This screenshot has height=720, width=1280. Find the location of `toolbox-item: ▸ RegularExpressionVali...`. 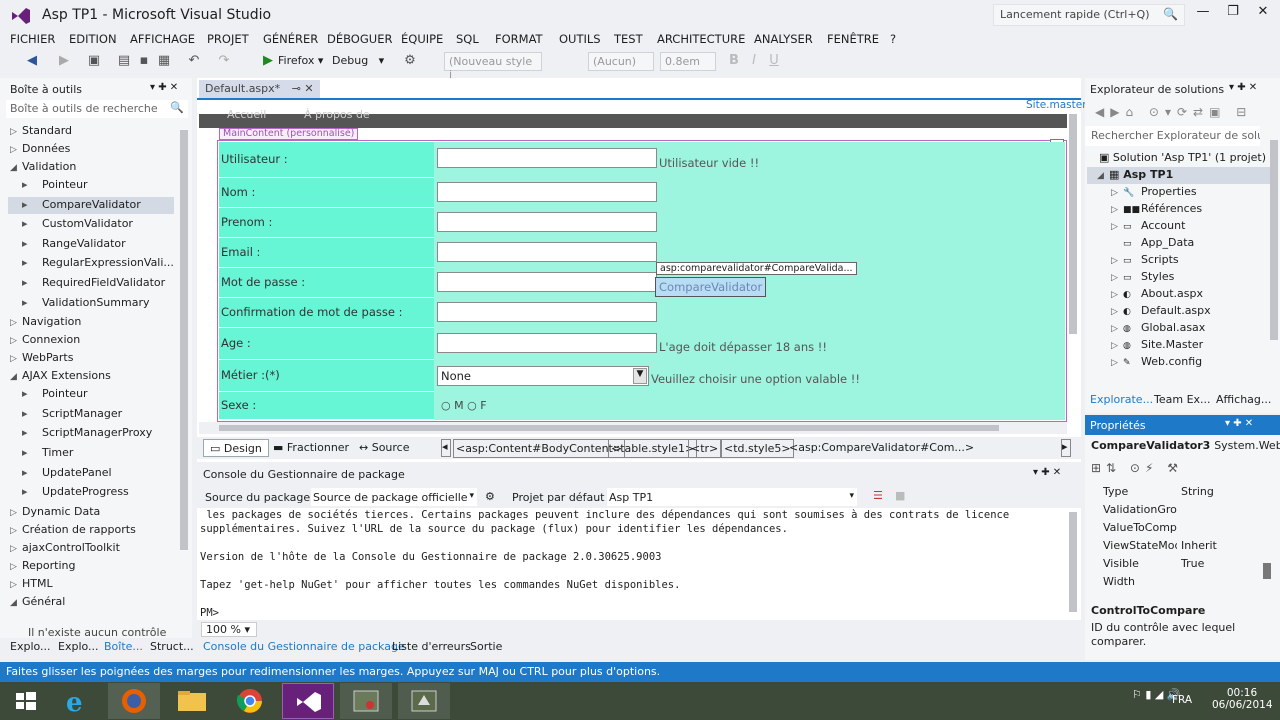

toolbox-item: ▸ RegularExpressionVali... is located at coordinates (91, 263).